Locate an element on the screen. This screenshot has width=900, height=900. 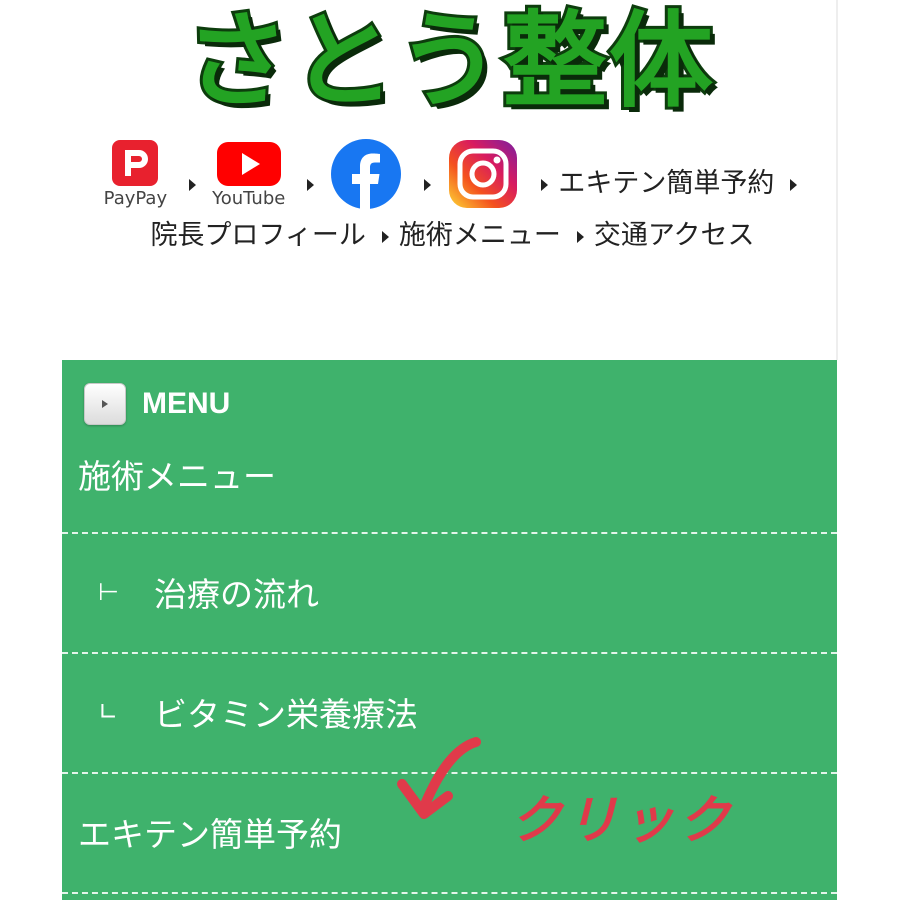
paypay-icon is located at coordinates (135, 163).